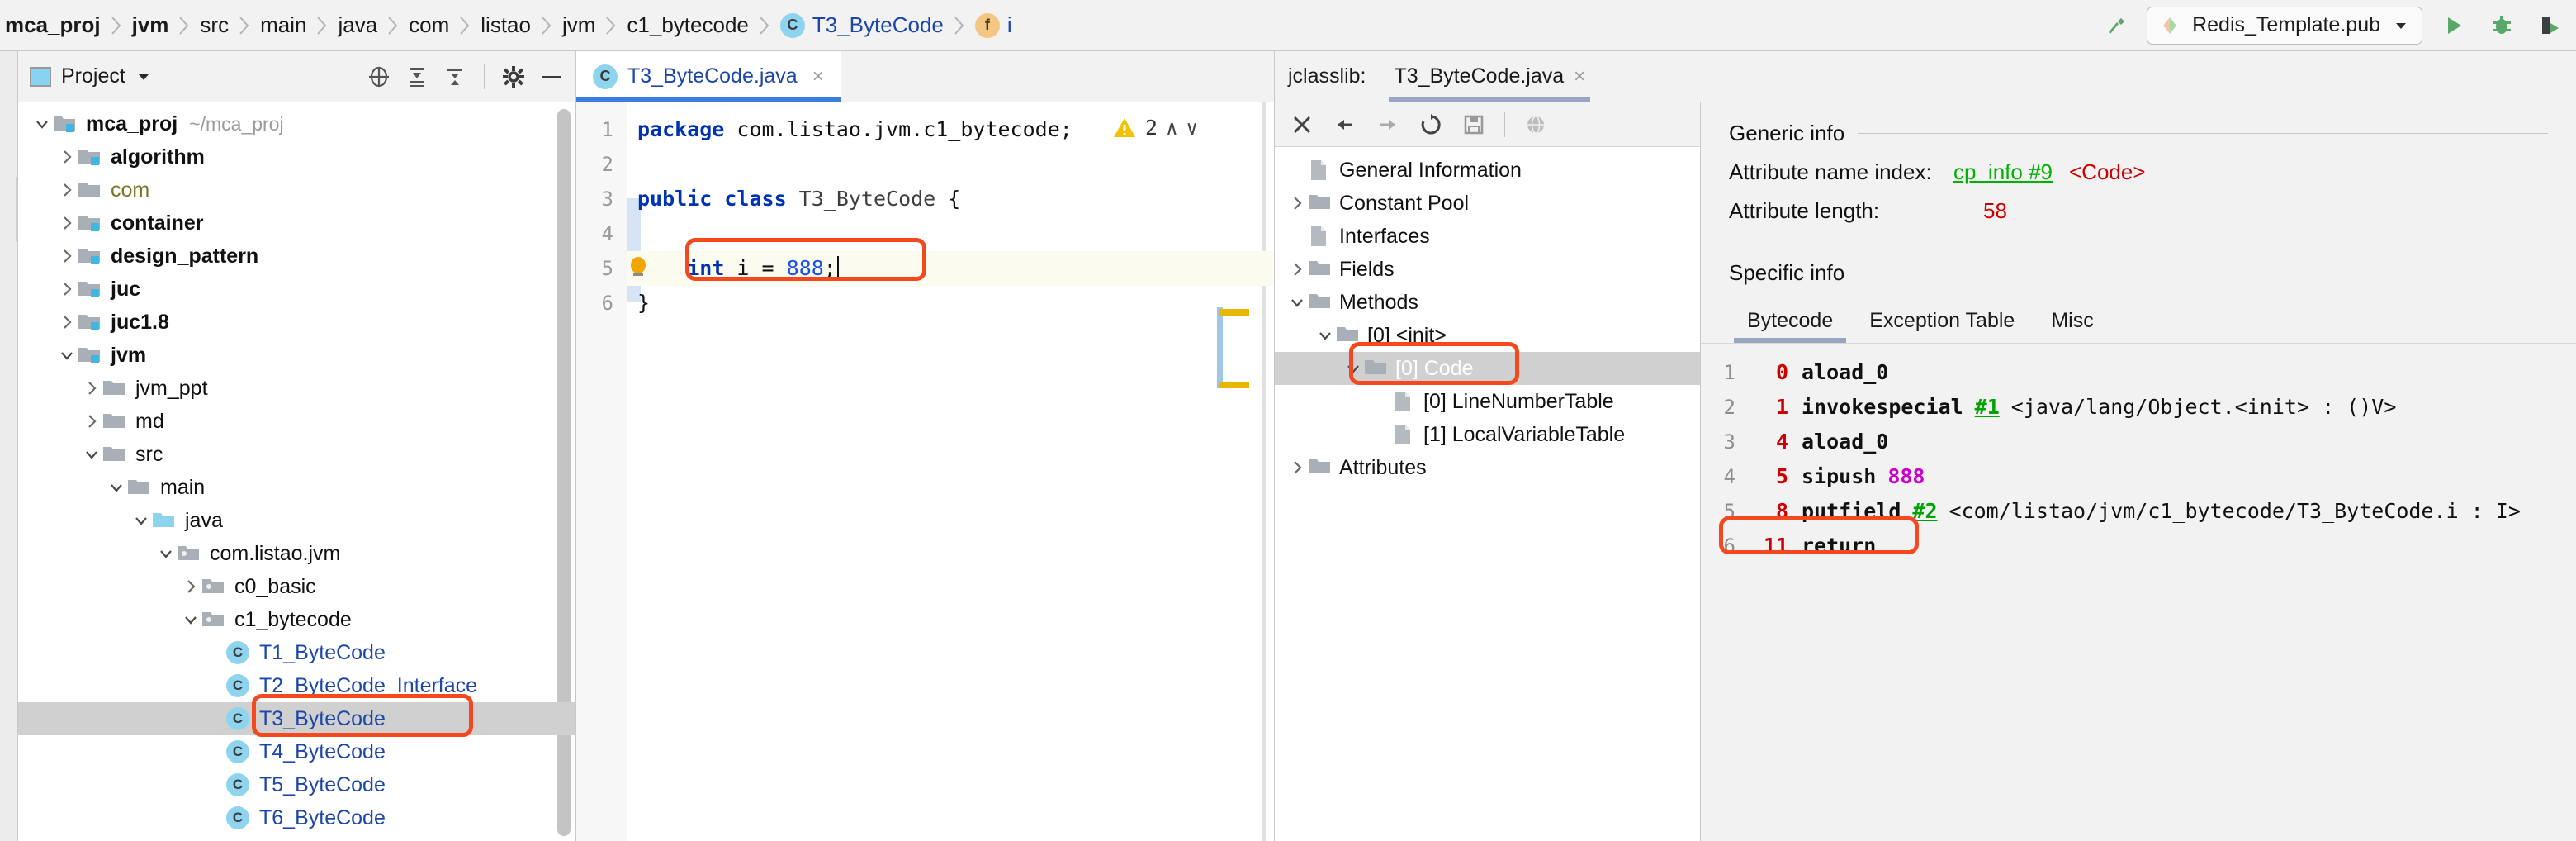 The height and width of the screenshot is (841, 2576). I want to click on jclasslib-tree-item-fields: Fields, so click(1487, 269).